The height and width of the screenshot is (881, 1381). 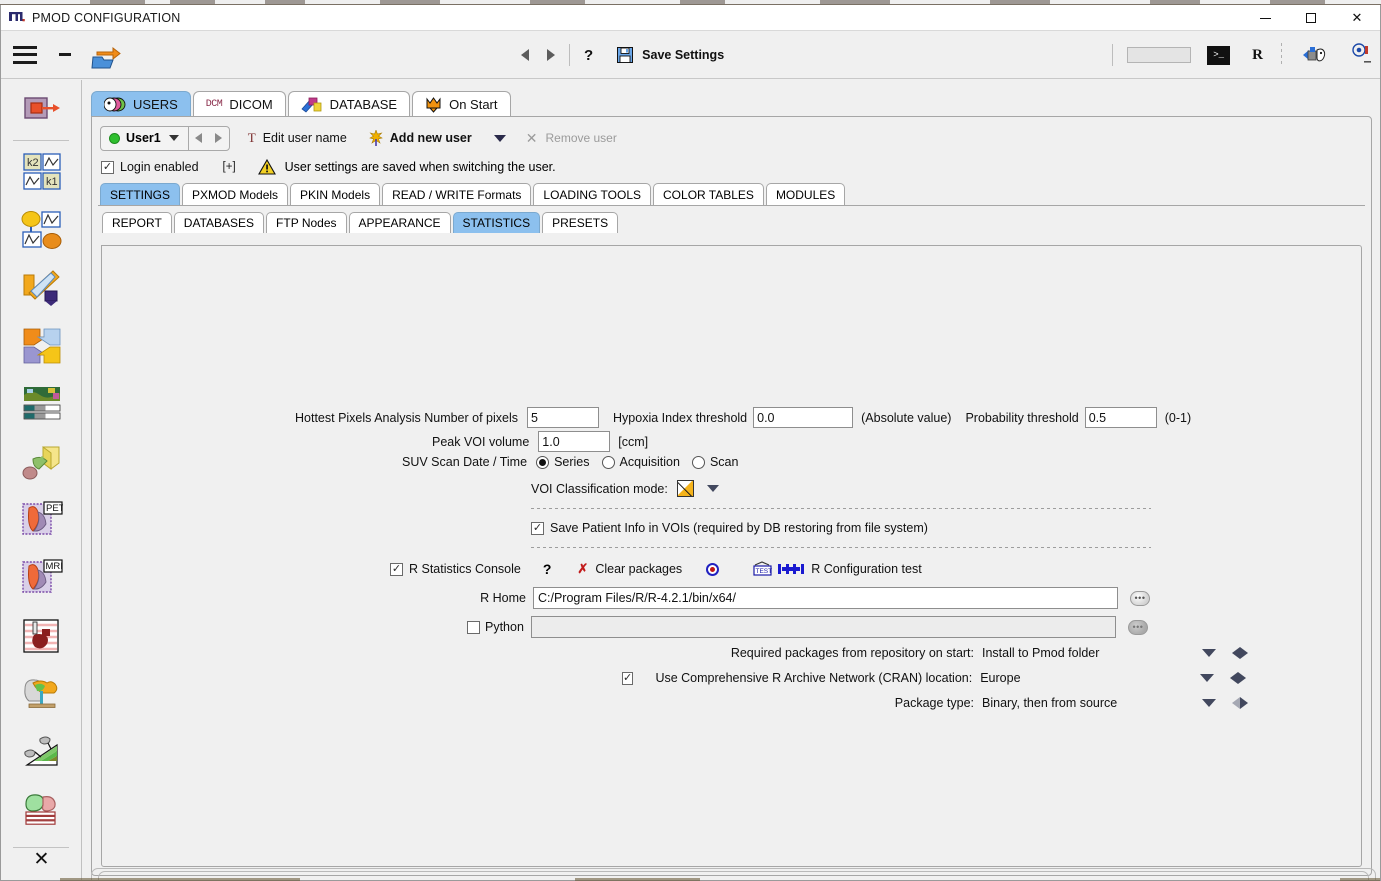 I want to click on tab-statistics: STATISTICS, so click(x=496, y=222).